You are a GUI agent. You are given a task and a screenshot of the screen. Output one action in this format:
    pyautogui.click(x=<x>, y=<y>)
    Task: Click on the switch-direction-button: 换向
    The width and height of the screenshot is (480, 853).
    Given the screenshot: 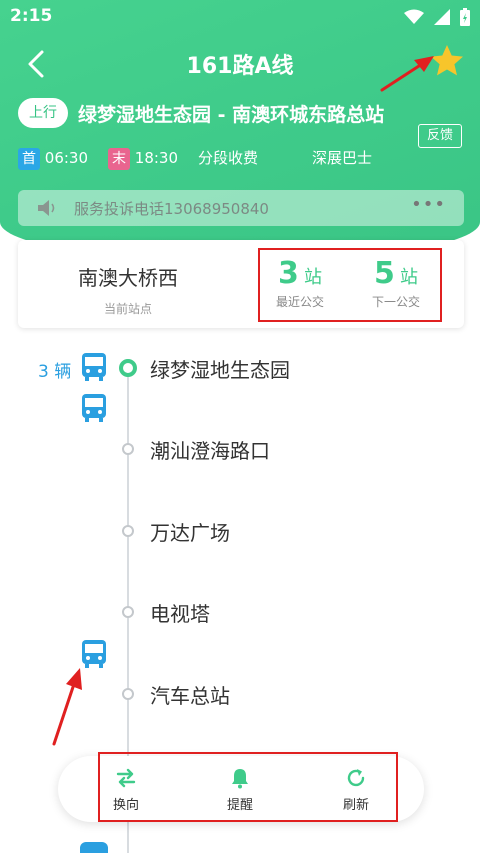 What is the action you would take?
    pyautogui.click(x=126, y=790)
    